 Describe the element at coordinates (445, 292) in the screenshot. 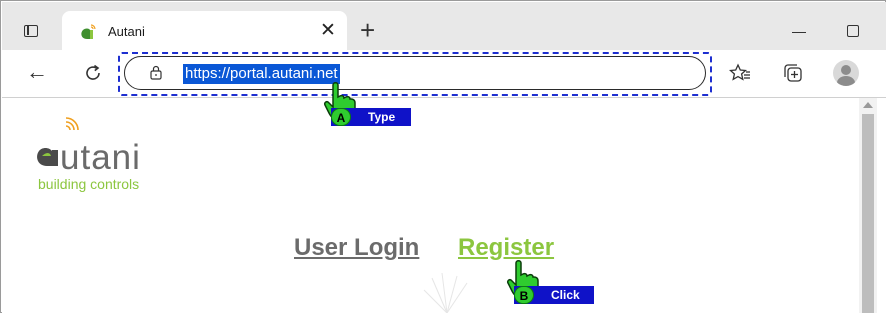

I see `background-rays-graphic` at that location.